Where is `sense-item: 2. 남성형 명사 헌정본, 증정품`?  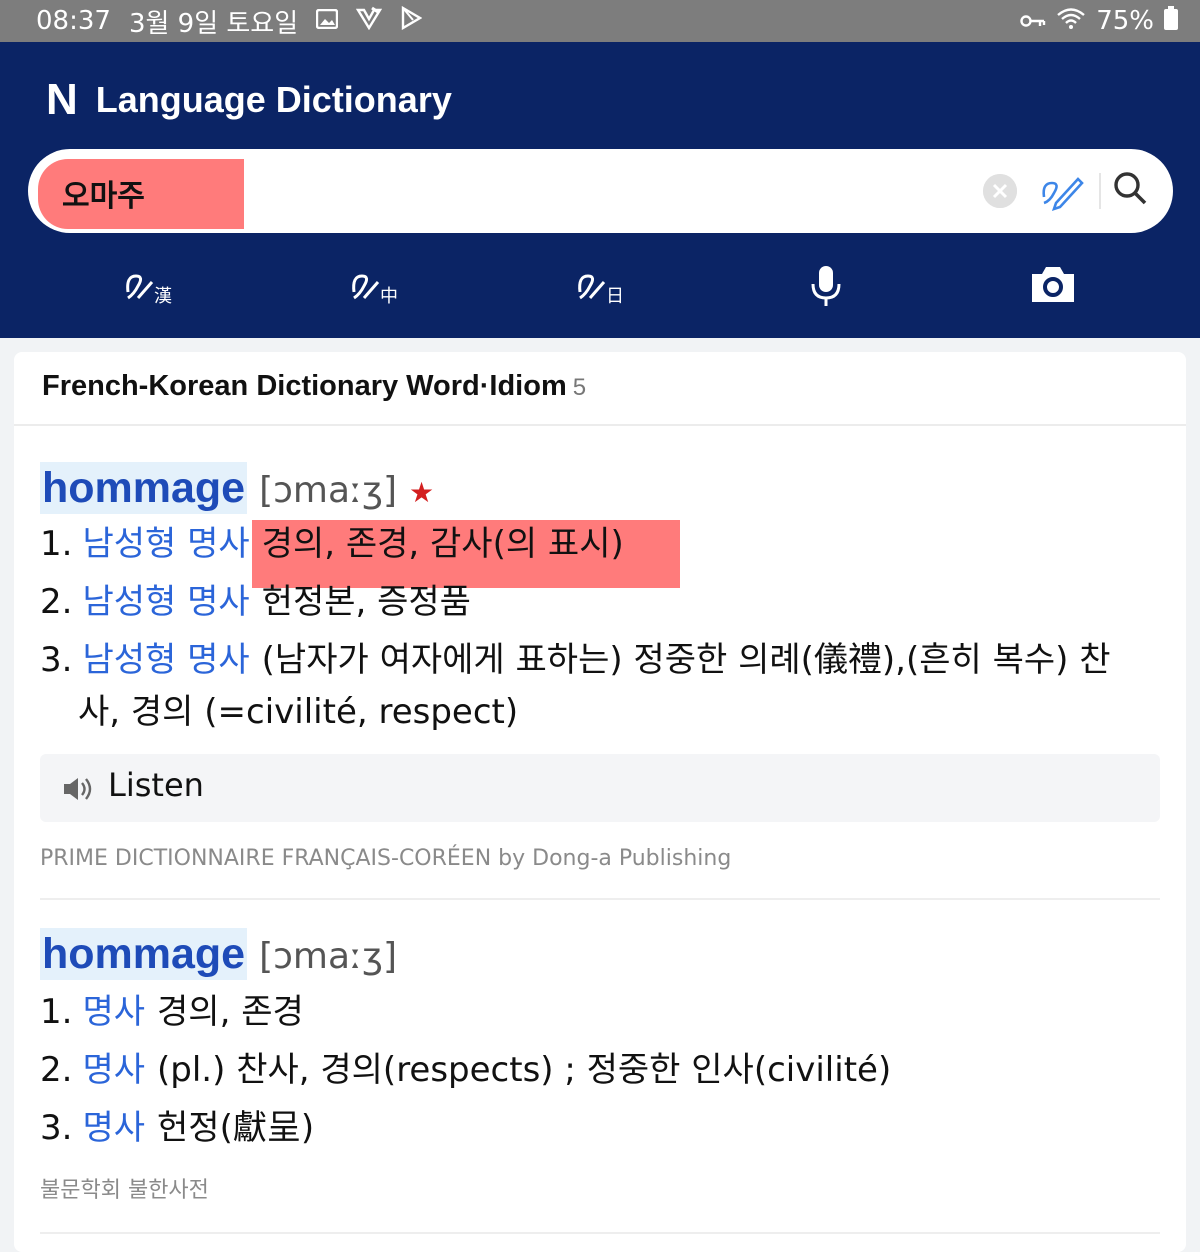 sense-item: 2. 남성형 명사 헌정본, 증정품 is located at coordinates (255, 602).